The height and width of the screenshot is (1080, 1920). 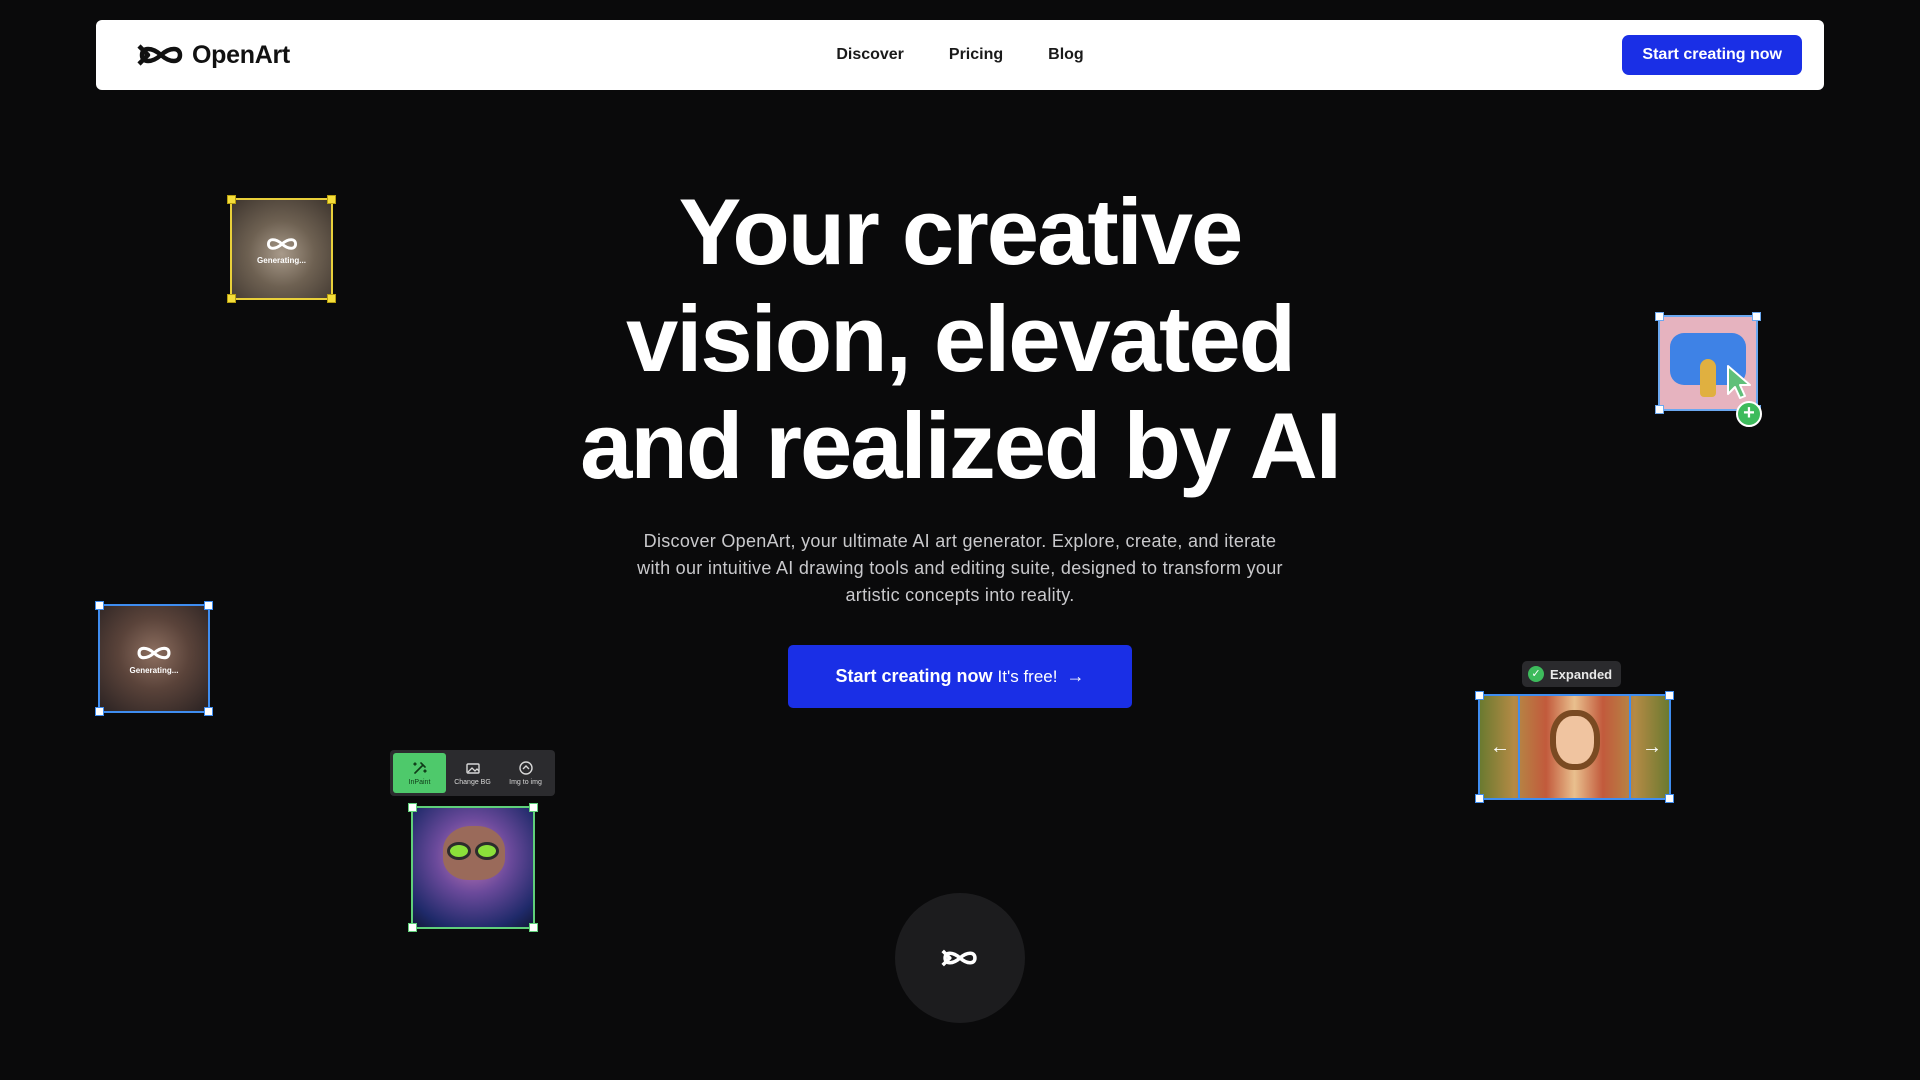 What do you see at coordinates (1708, 378) in the screenshot?
I see `gold-figure` at bounding box center [1708, 378].